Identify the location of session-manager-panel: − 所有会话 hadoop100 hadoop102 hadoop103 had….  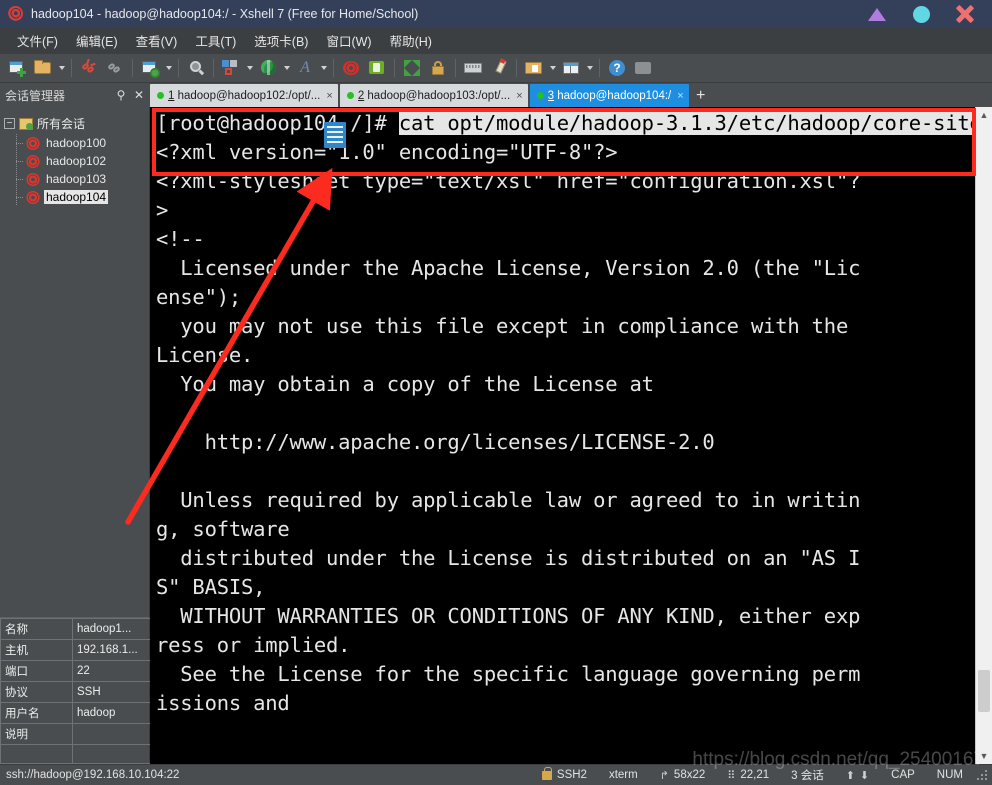
(75, 435).